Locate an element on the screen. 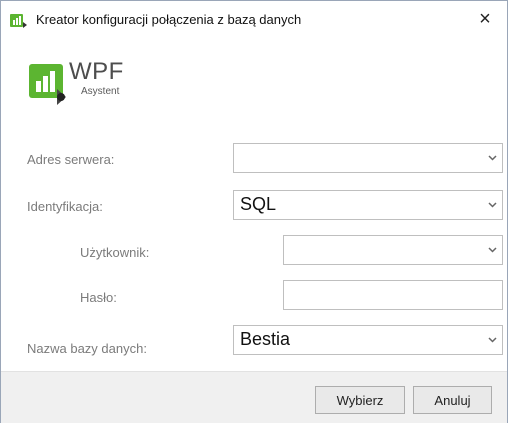  auth-combobox: SQL is located at coordinates (368, 205).